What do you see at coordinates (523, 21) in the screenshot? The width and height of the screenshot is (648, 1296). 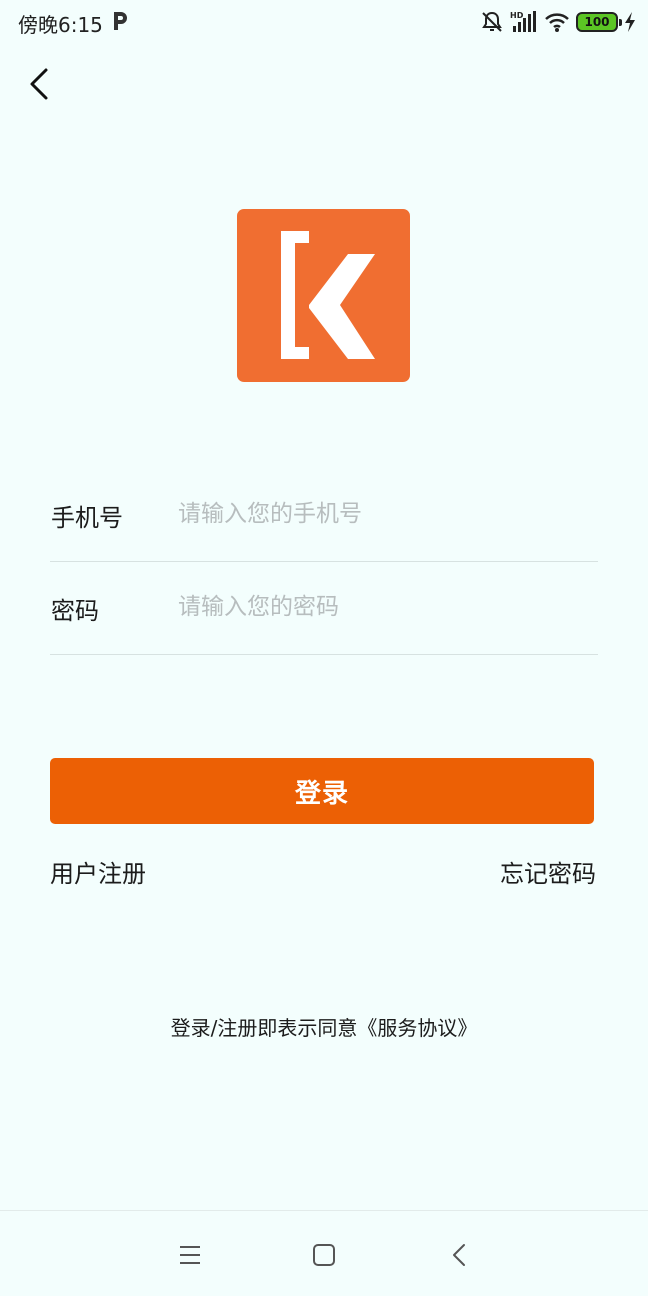 I see `signal-icon: HD` at bounding box center [523, 21].